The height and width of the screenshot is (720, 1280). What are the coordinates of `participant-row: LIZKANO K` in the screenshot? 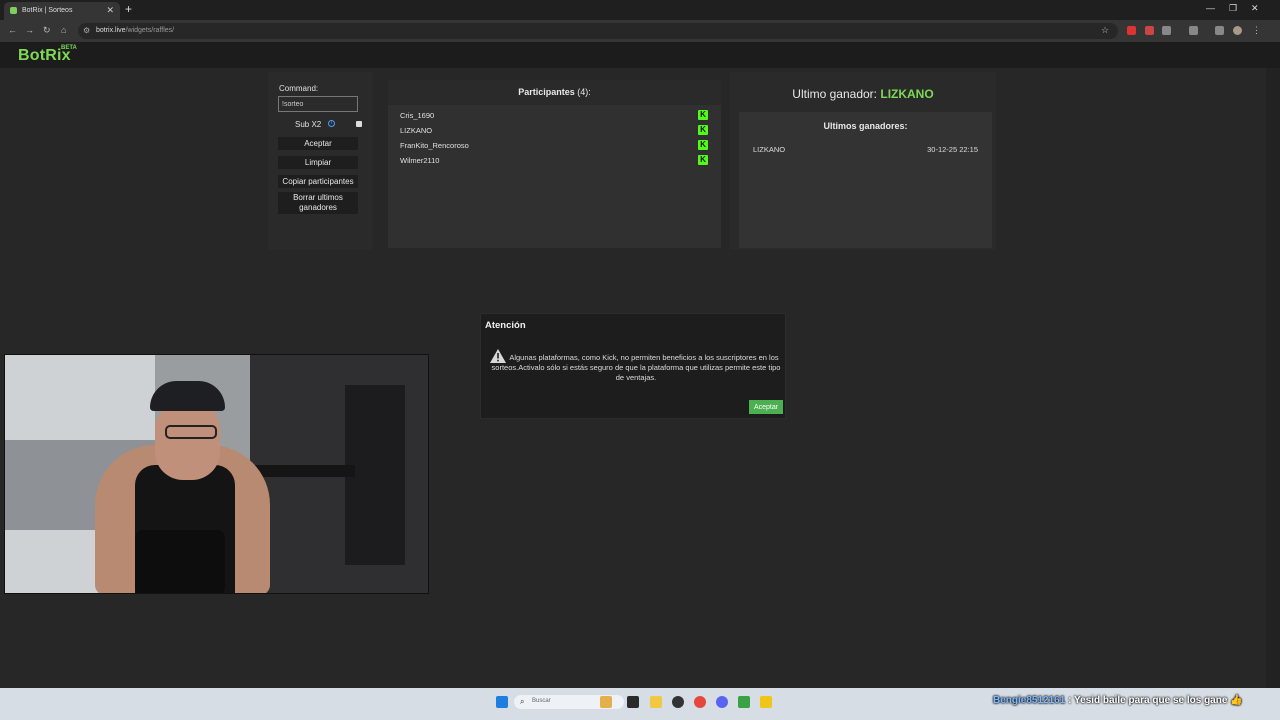 It's located at (554, 130).